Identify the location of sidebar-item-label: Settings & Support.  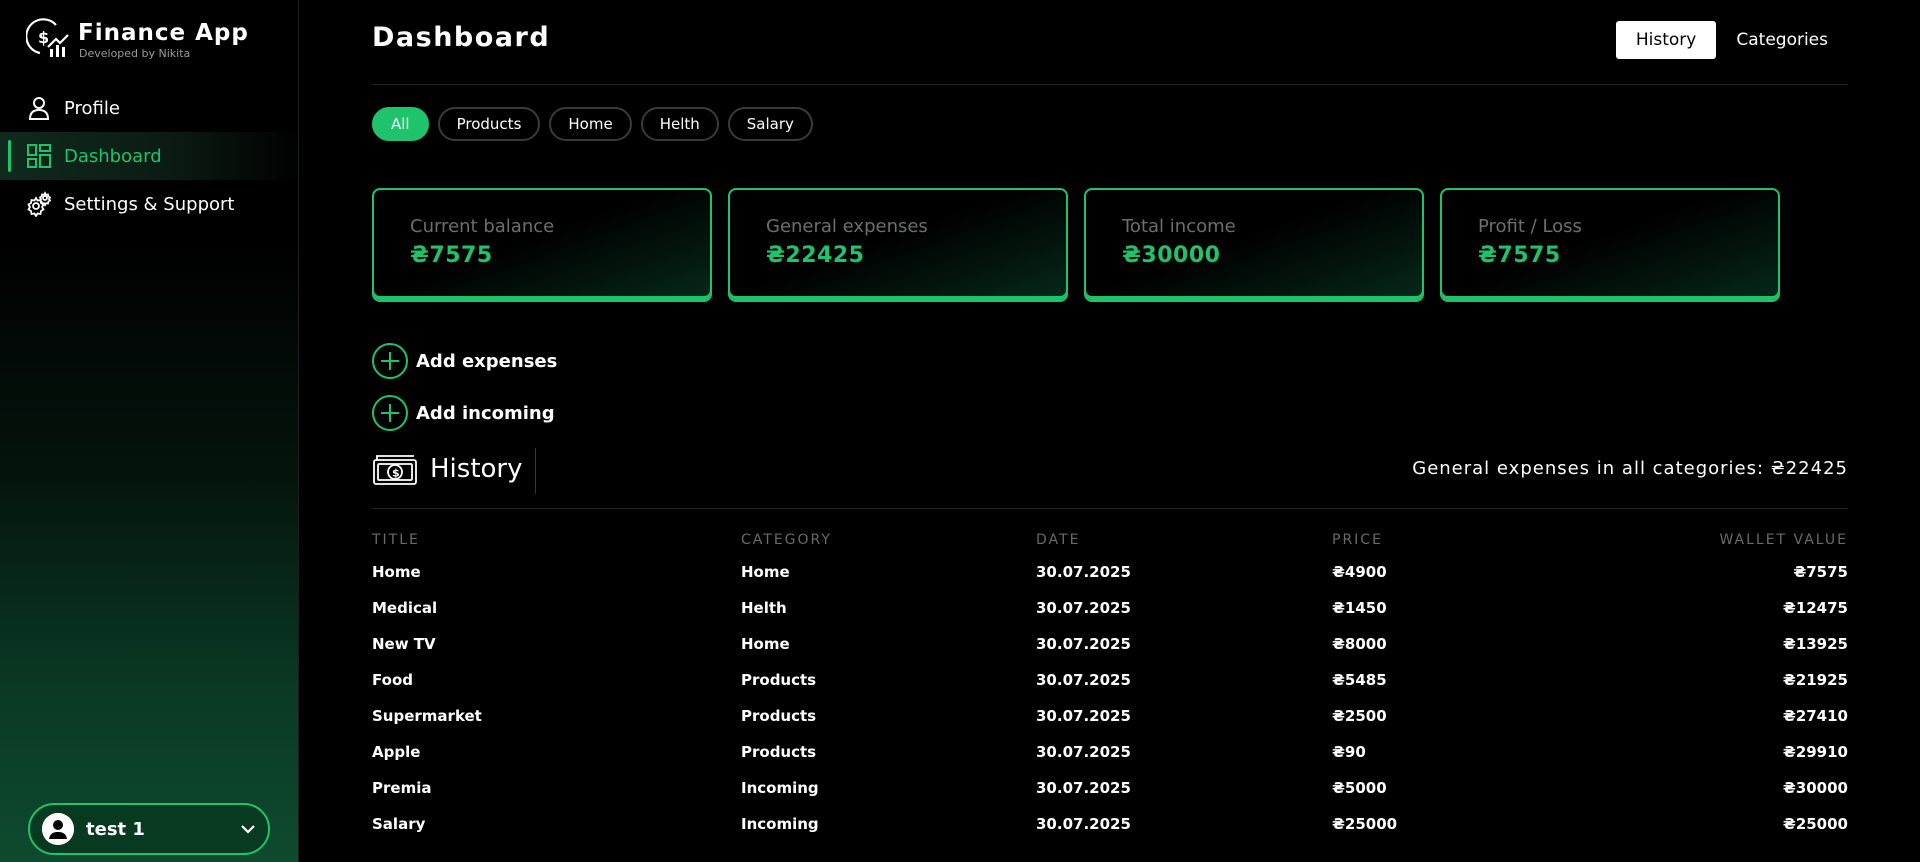
(149, 204).